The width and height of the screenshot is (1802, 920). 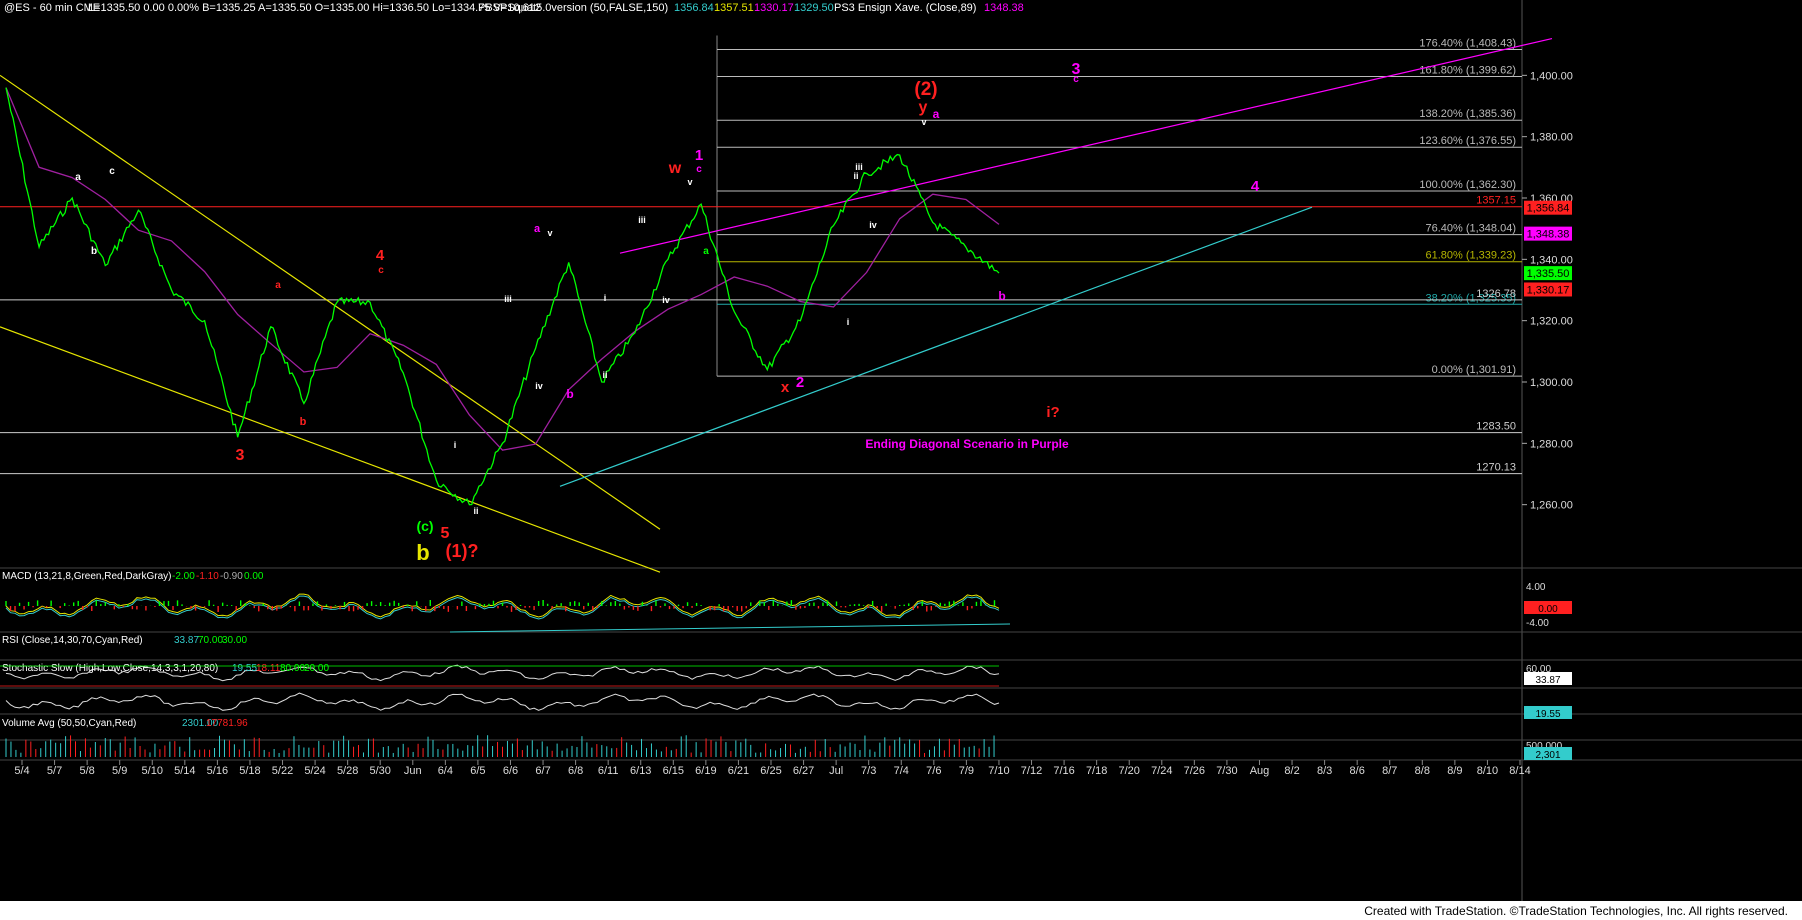 What do you see at coordinates (689, 182) in the screenshot?
I see `wave-label-23: v` at bounding box center [689, 182].